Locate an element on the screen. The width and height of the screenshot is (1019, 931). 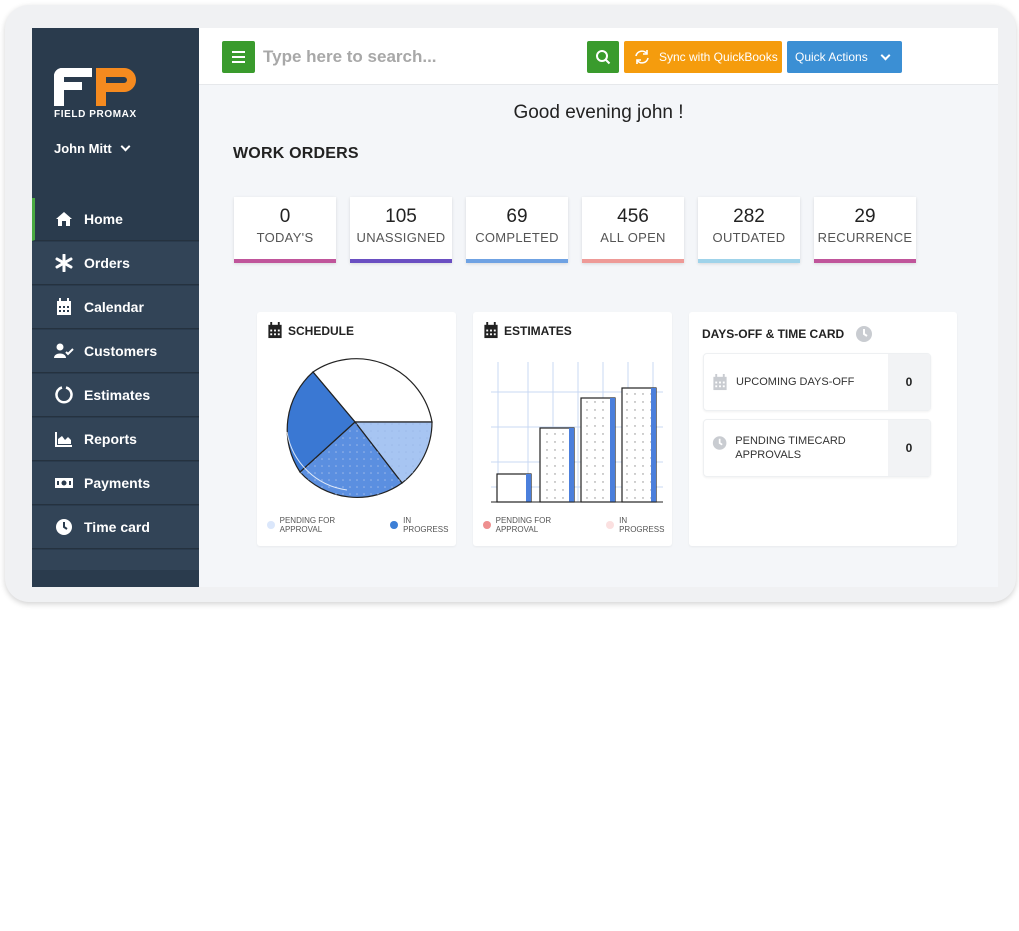
sidebar-item-label: Calendar is located at coordinates (114, 307).